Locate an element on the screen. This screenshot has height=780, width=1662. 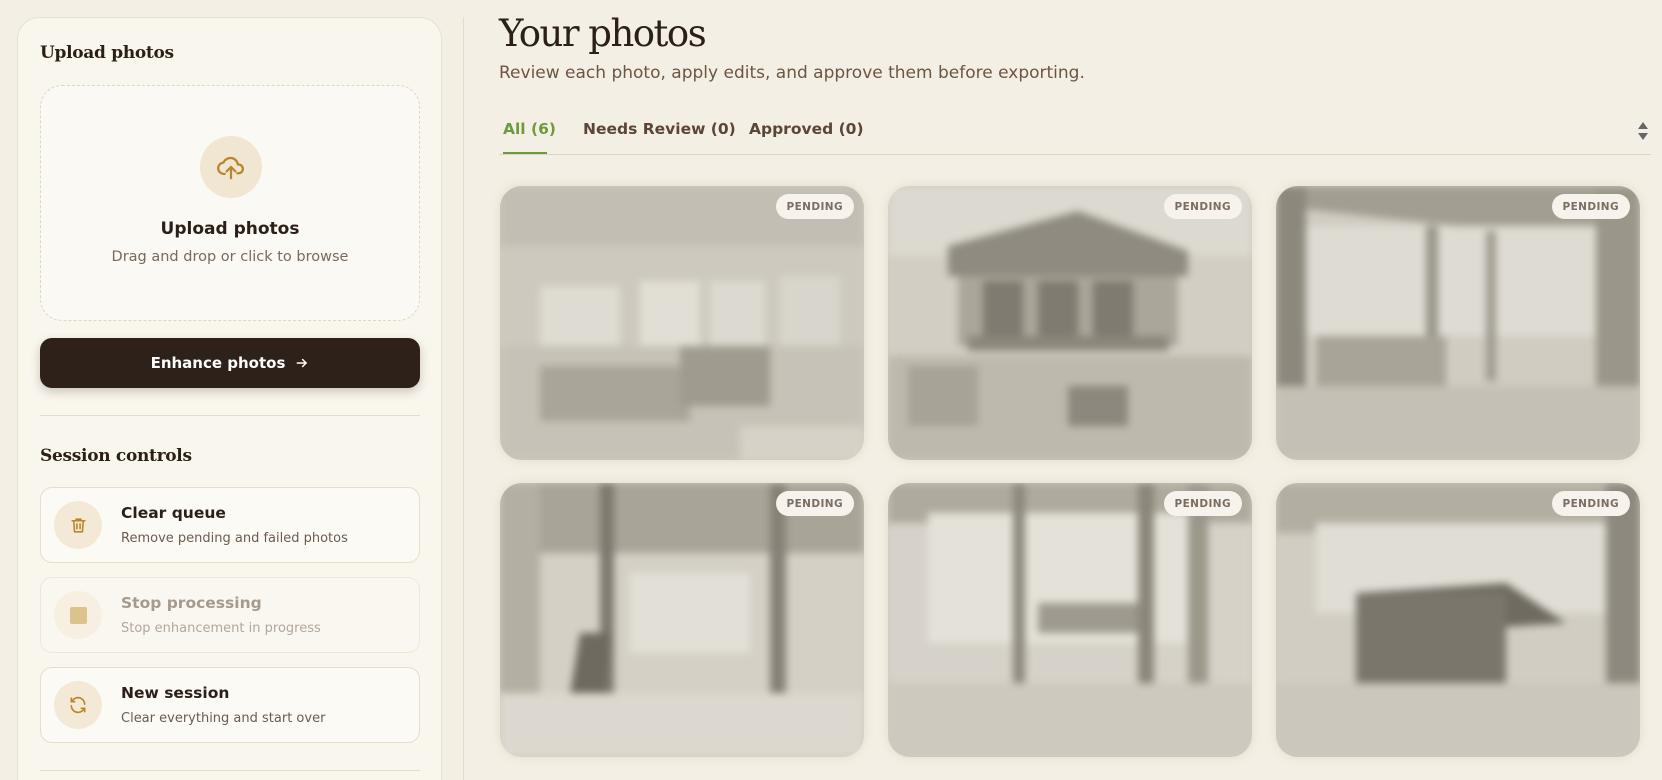
tab-scroller is located at coordinates (1643, 136).